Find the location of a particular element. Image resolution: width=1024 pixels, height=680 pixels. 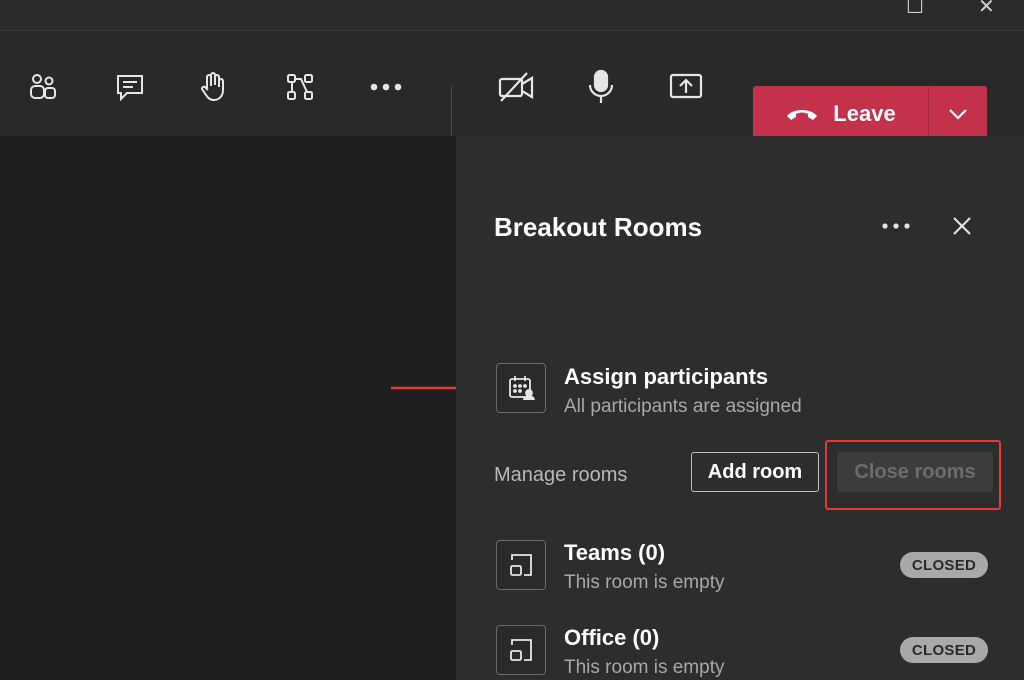

people-icon is located at coordinates (43, 87).